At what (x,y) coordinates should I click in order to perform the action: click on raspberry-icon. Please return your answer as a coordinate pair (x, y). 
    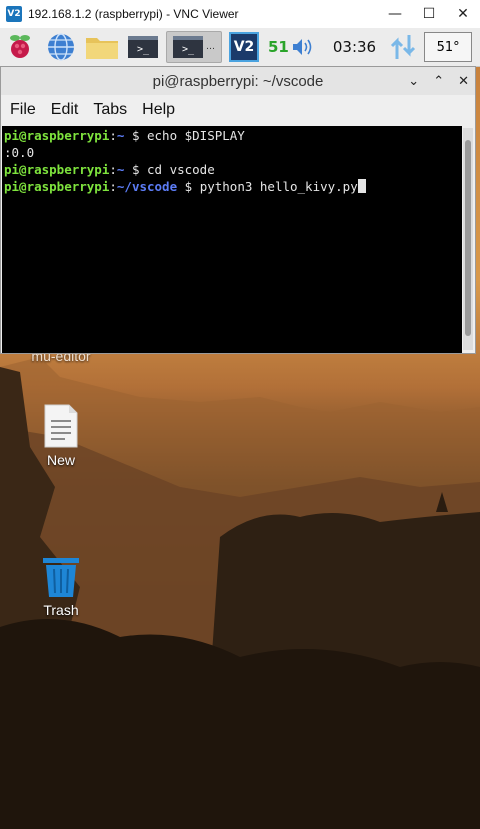
    Looking at the image, I should click on (20, 46).